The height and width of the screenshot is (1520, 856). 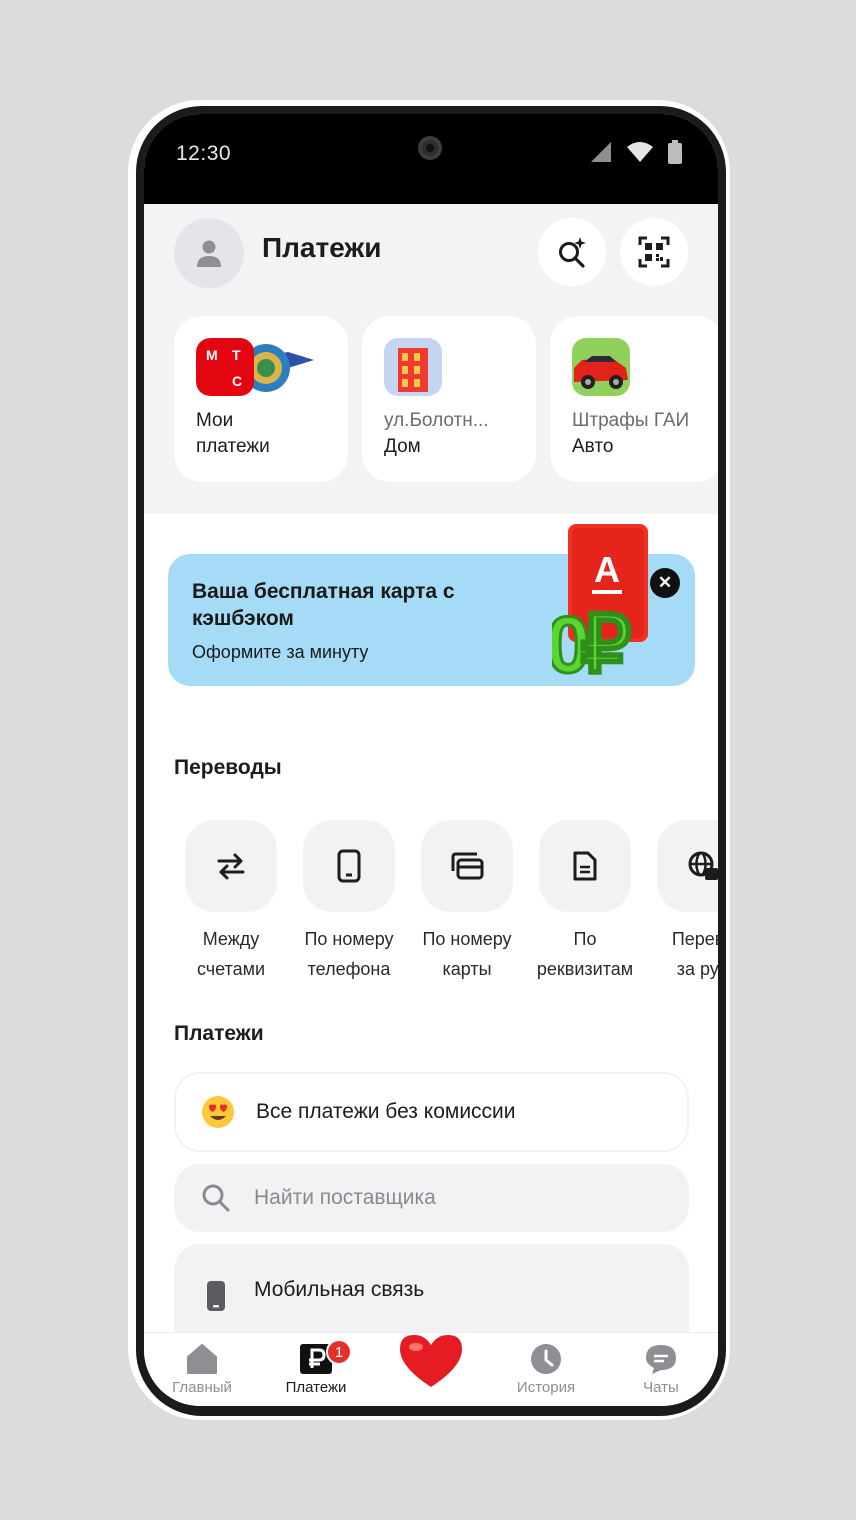 What do you see at coordinates (634, 399) in the screenshot?
I see `quick-card-fines: Штрафы ГАИ Авто` at bounding box center [634, 399].